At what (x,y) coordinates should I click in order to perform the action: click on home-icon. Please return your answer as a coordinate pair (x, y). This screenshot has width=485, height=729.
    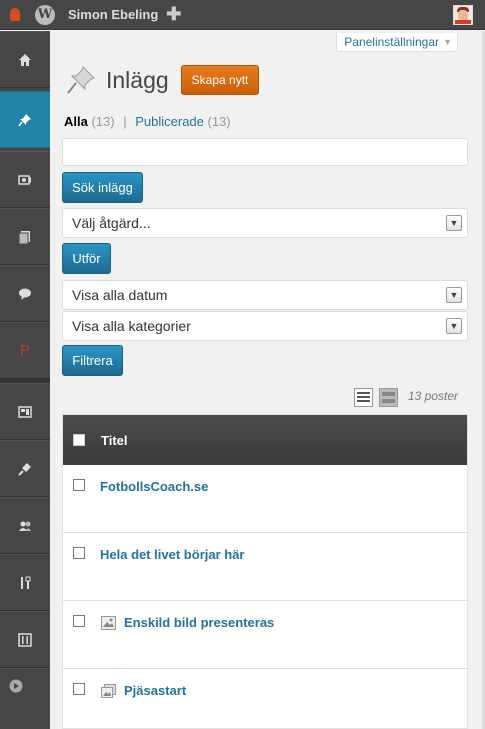
    Looking at the image, I should click on (25, 59).